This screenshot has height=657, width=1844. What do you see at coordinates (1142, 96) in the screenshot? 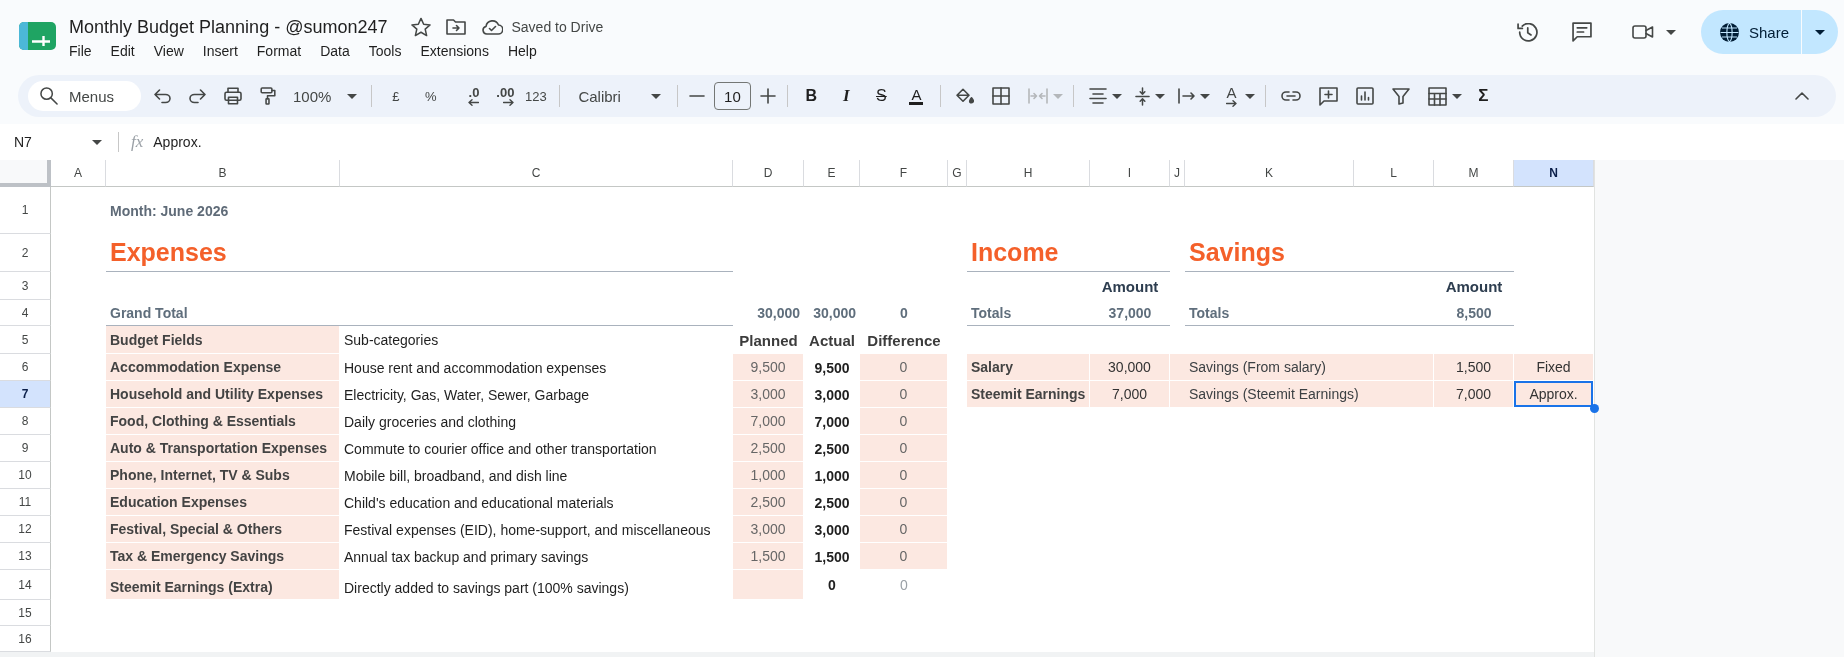
I see `vertical-align-icon` at bounding box center [1142, 96].